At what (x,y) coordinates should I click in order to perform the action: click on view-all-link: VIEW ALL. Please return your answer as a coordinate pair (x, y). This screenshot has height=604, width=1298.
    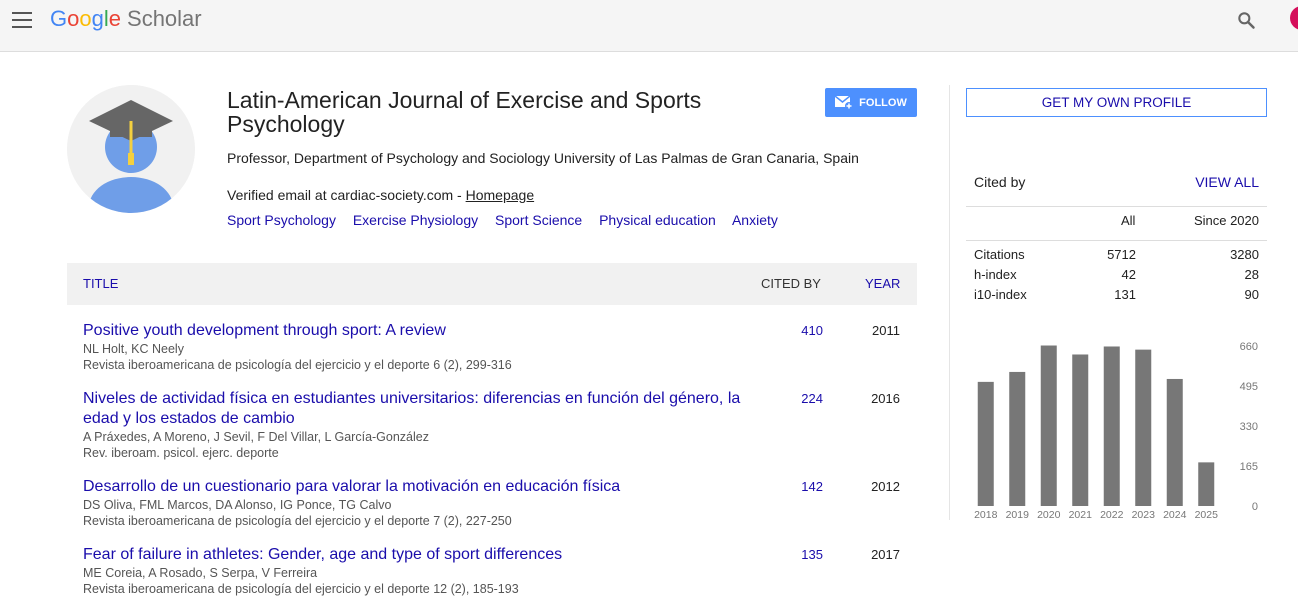
    Looking at the image, I should click on (1227, 182).